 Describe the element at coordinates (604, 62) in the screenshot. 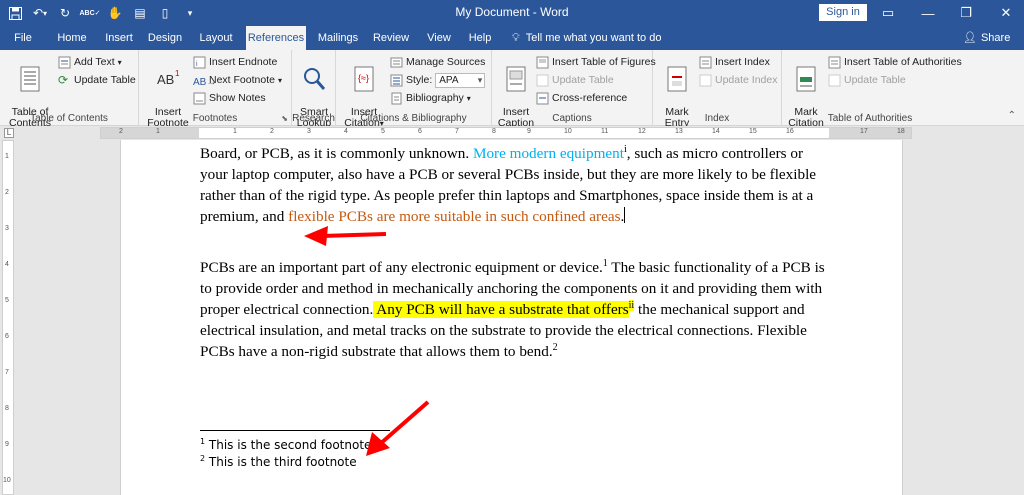

I see `insert-table-of-figures-label: Insert Table of Figures` at that location.